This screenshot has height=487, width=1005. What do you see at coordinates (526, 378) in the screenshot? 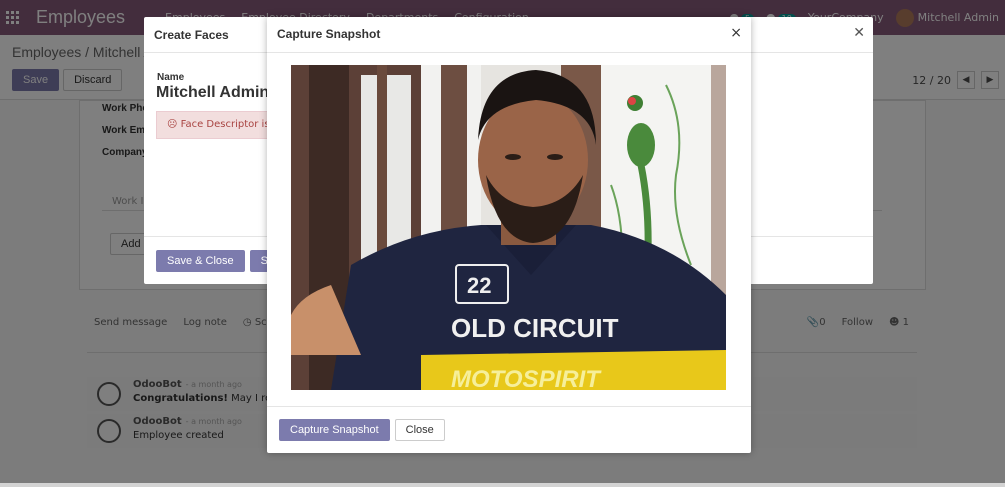
I see `shirt-text-2: MOTOSPIRIT` at bounding box center [526, 378].